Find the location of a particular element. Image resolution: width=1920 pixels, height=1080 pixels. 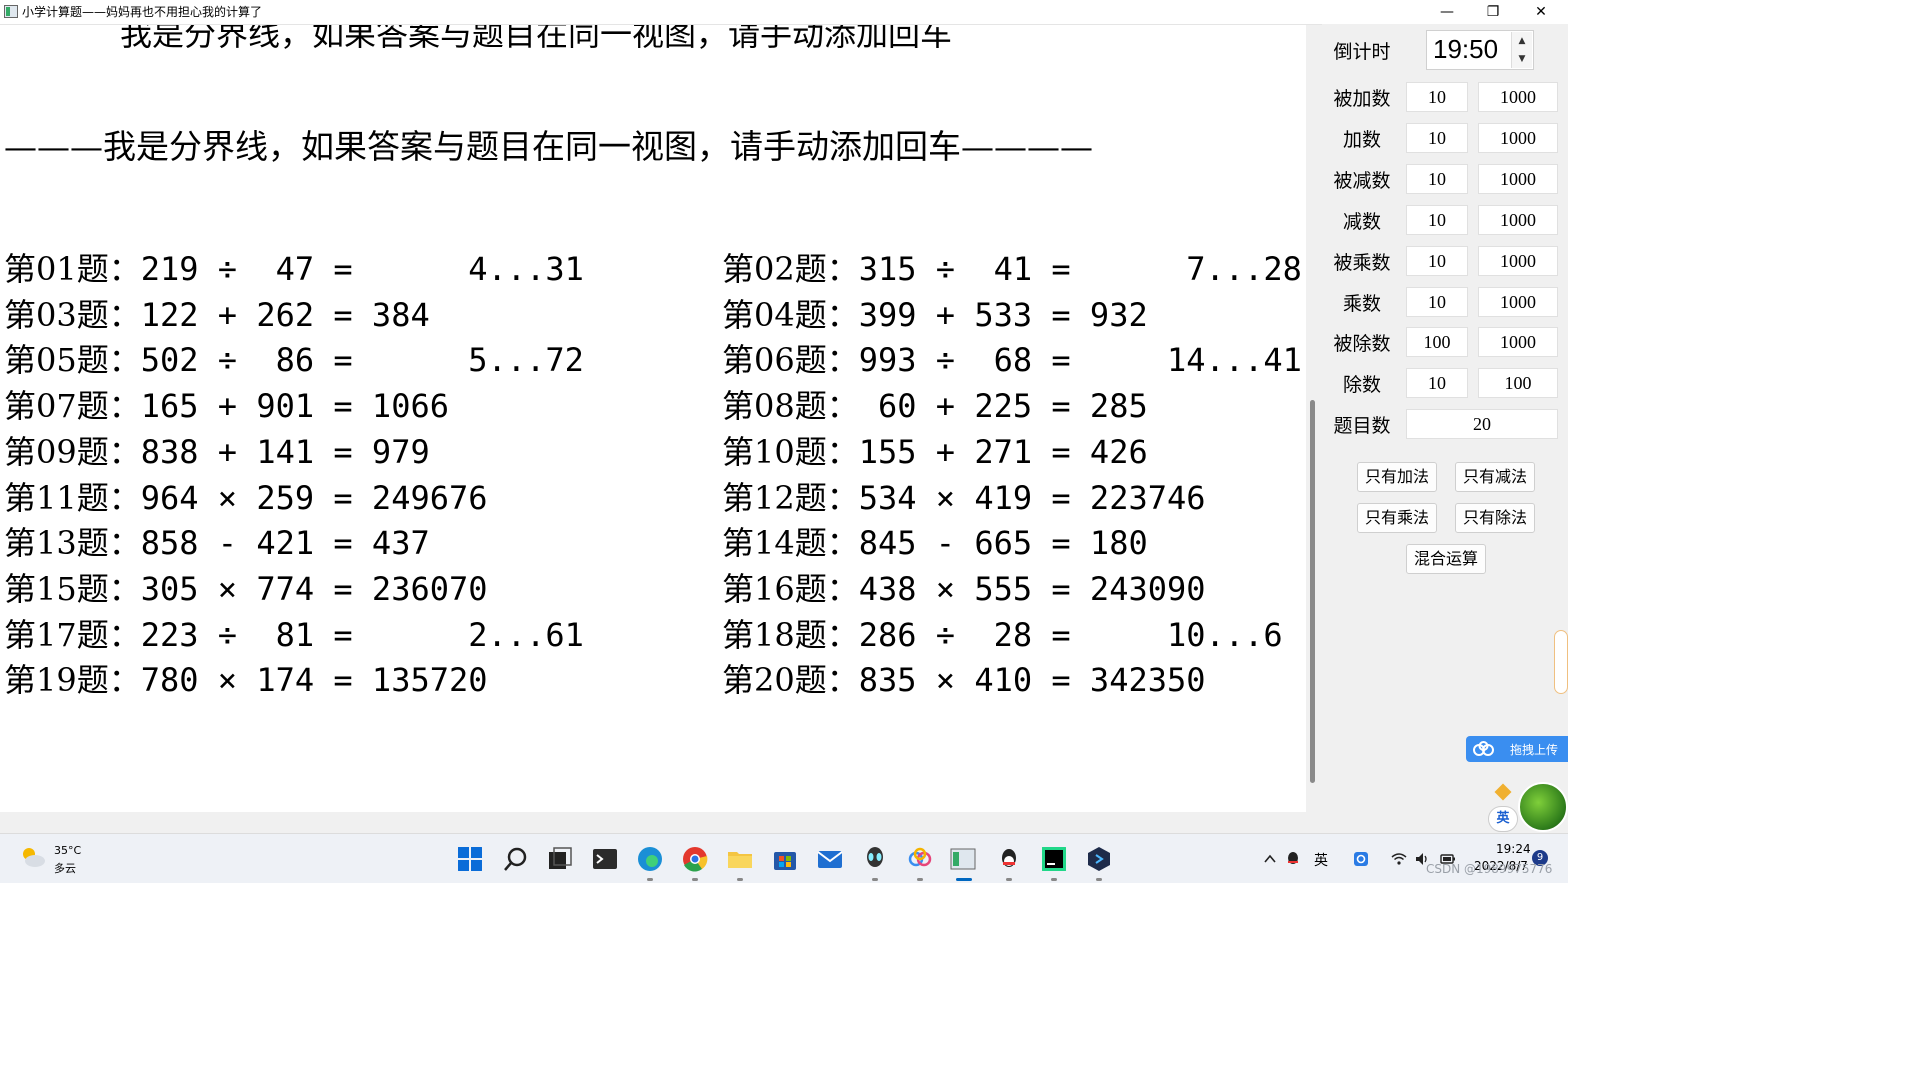

chevron-up-icon is located at coordinates (1270, 859).